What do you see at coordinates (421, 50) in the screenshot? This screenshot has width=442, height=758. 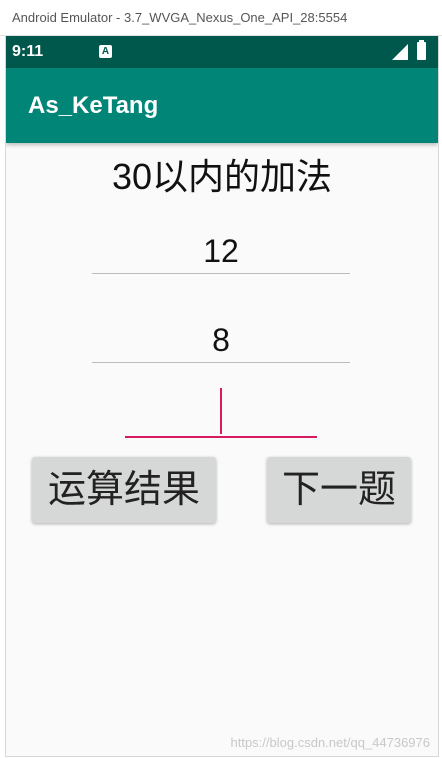 I see `battery-icon` at bounding box center [421, 50].